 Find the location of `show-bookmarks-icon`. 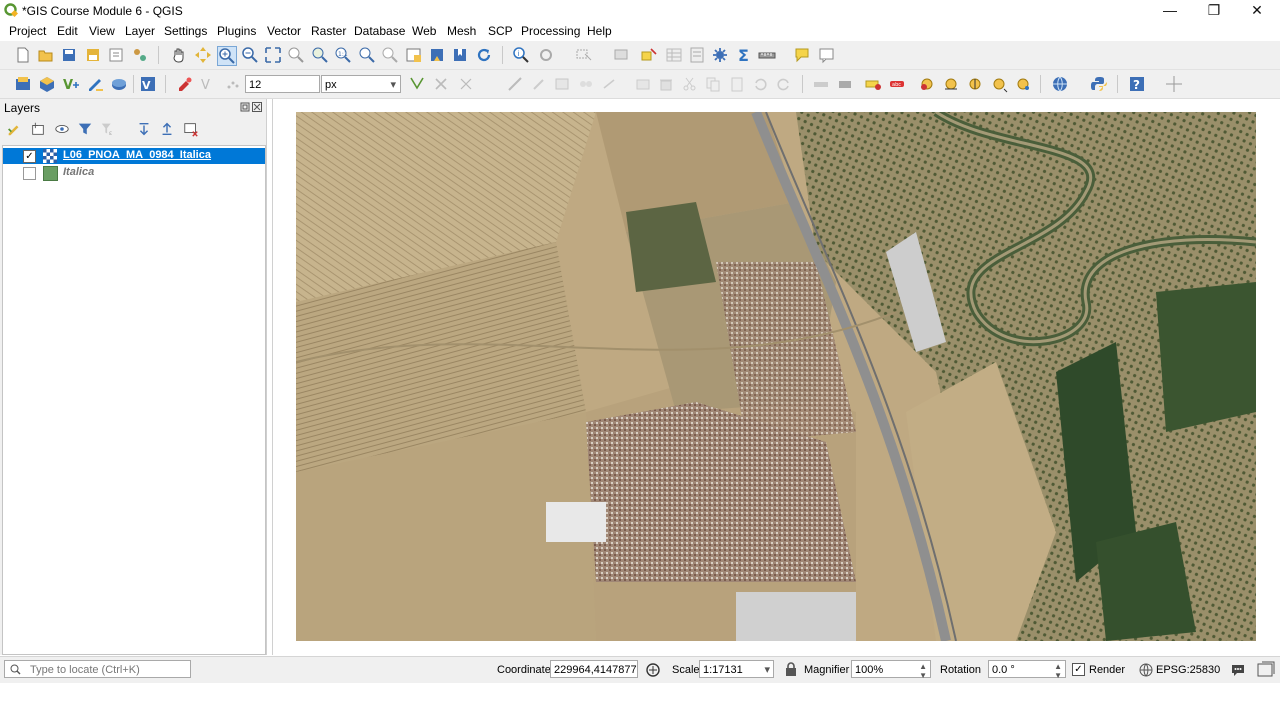

show-bookmarks-icon is located at coordinates (460, 55).